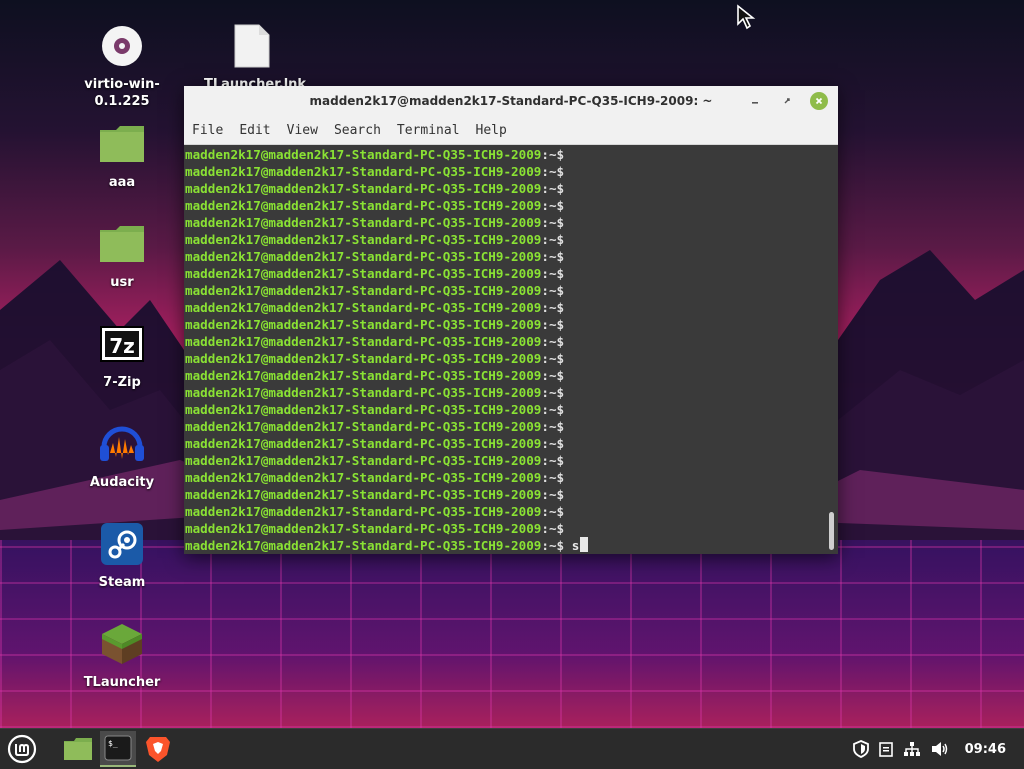  Describe the element at coordinates (491, 130) in the screenshot. I see `menu-help: Help` at that location.